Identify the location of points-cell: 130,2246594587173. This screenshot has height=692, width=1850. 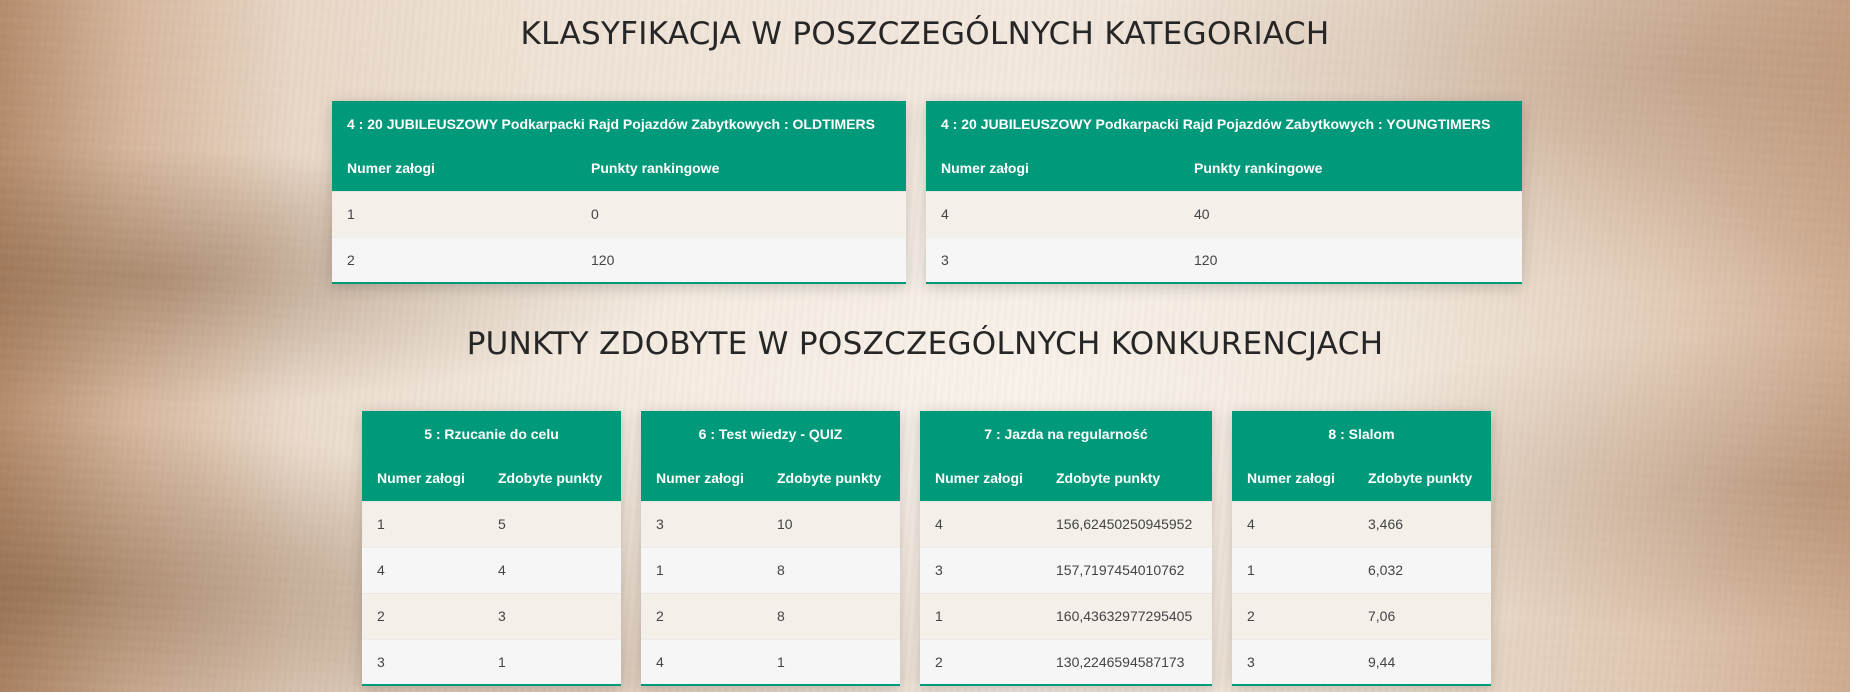
(1126, 662).